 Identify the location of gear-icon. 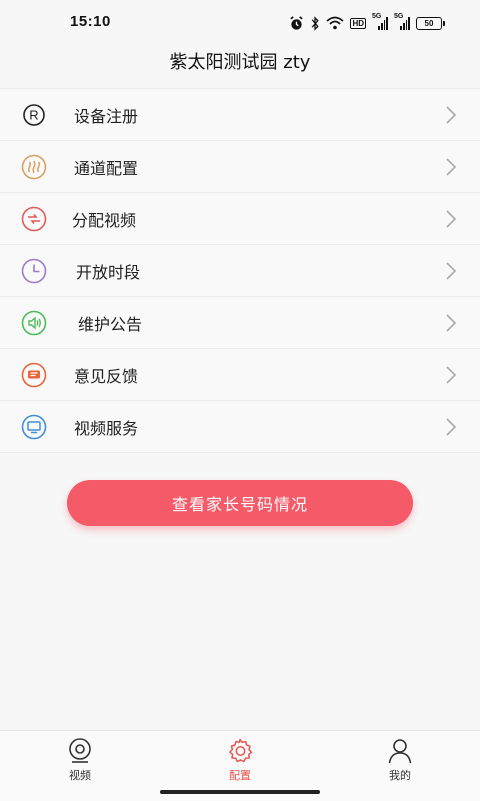
(241, 750).